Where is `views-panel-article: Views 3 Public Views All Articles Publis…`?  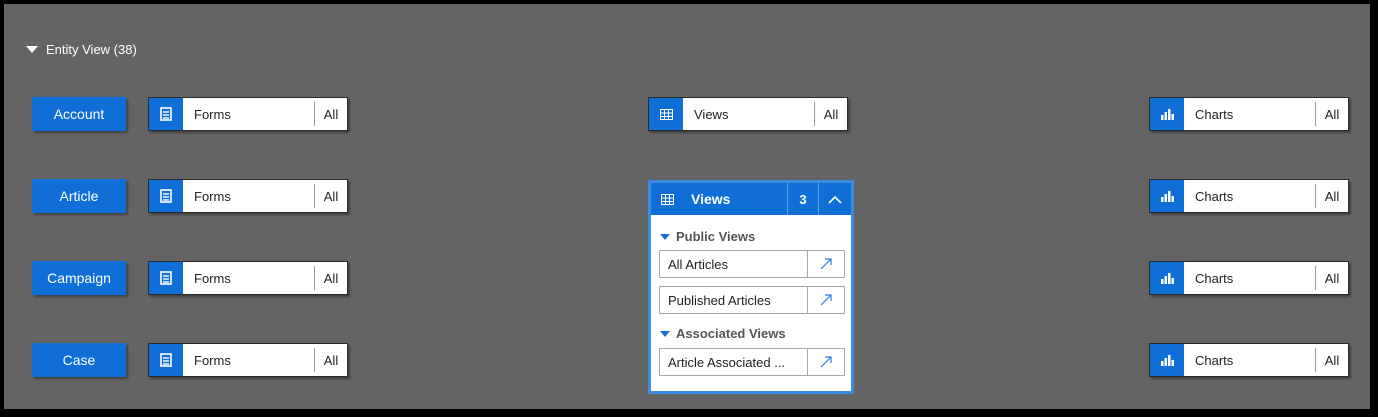
views-panel-article: Views 3 Public Views All Articles Publis… is located at coordinates (751, 287).